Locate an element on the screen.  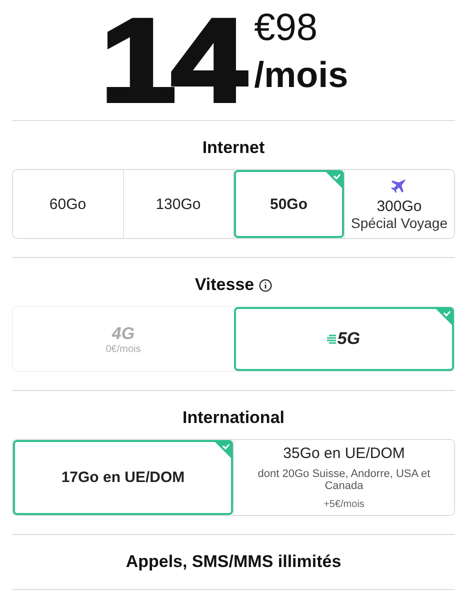
section-title: Vitesse is located at coordinates (224, 285).